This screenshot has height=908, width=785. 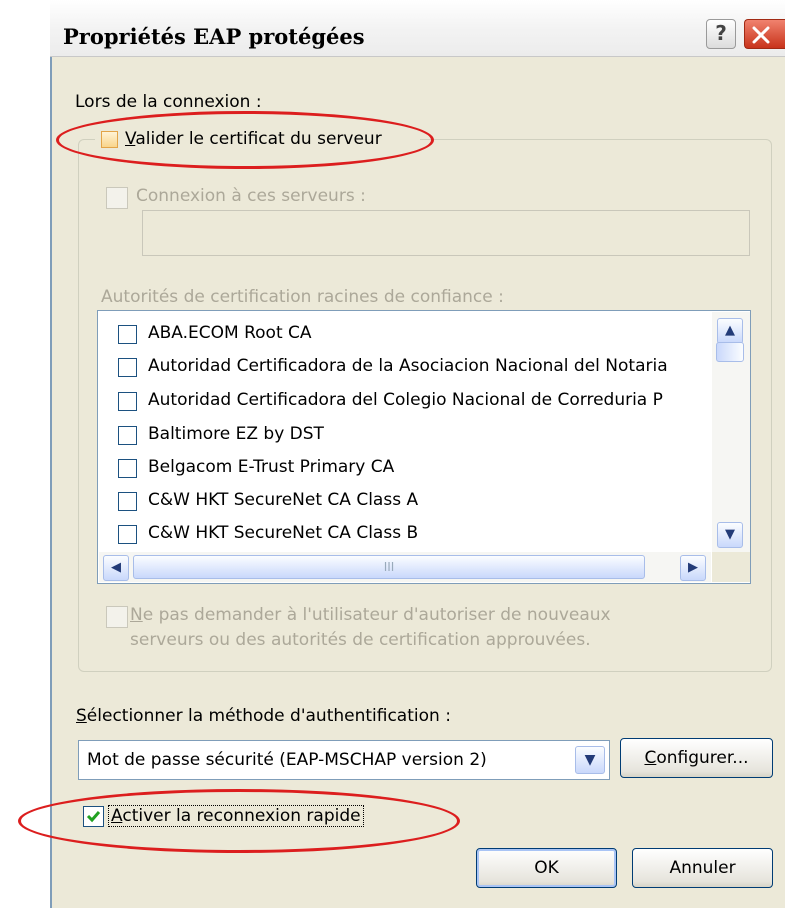 I want to click on ca-item-label: C&W HKT SecureNet CA Class A, so click(x=283, y=500).